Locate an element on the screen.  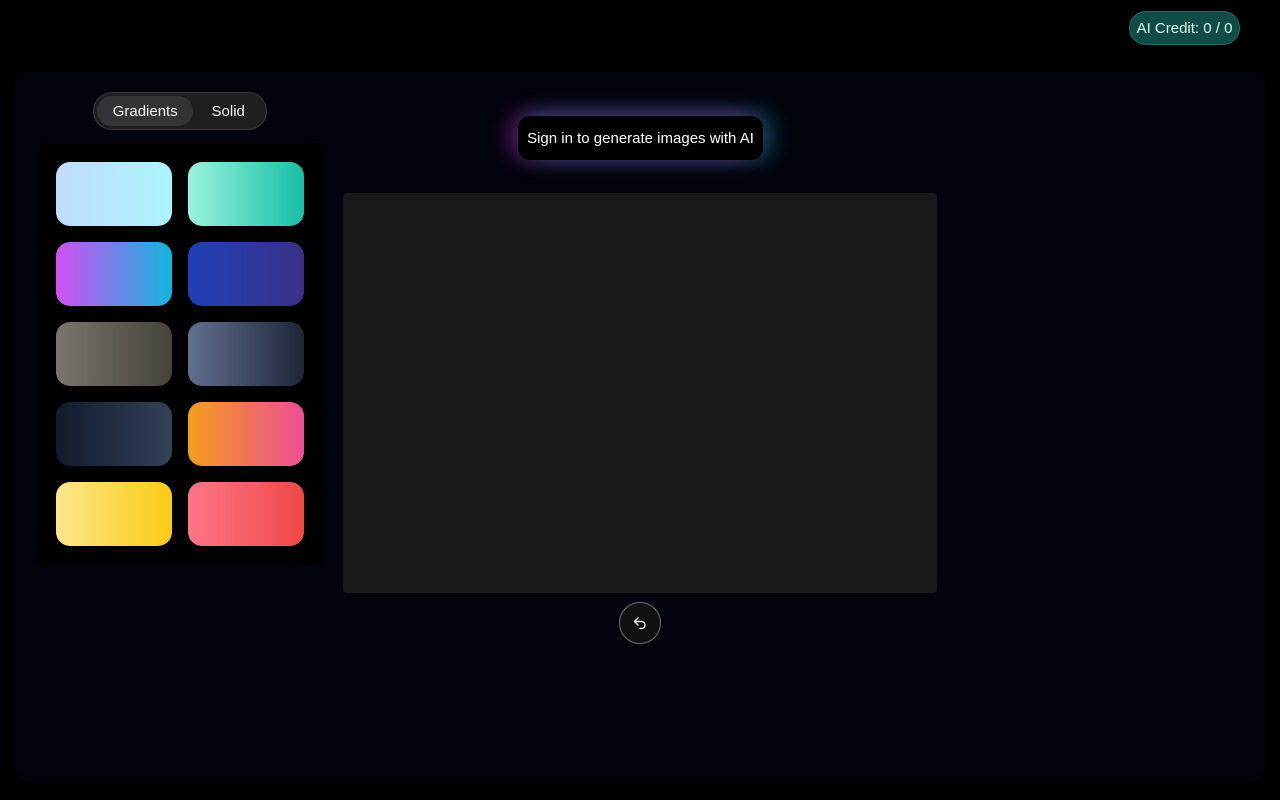
tab-gradients: Gradients is located at coordinates (145, 111).